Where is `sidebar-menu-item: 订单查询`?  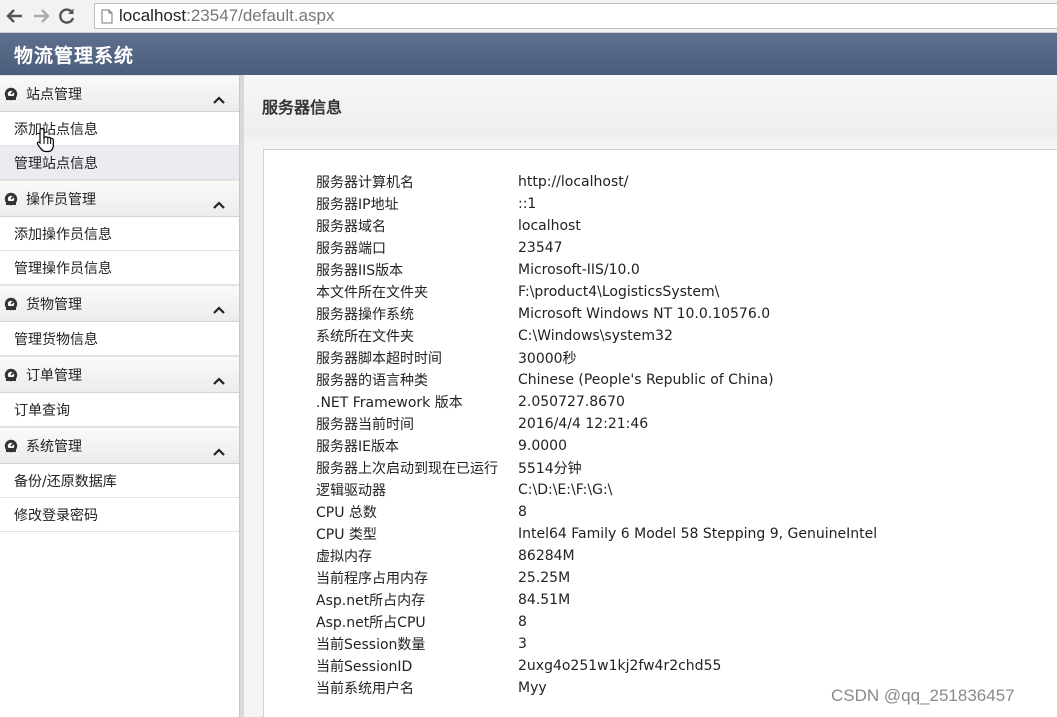 sidebar-menu-item: 订单查询 is located at coordinates (119, 410).